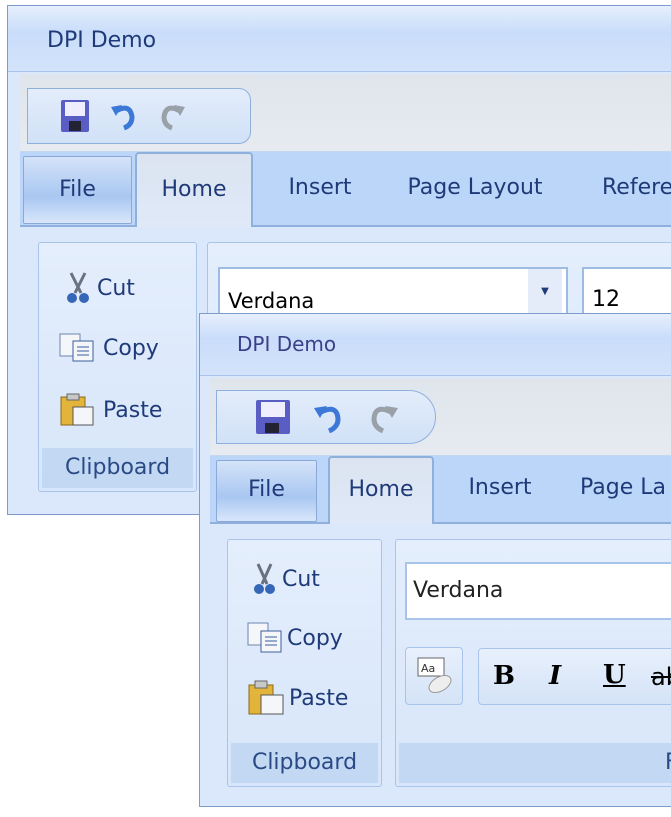 Image resolution: width=671 pixels, height=817 pixels. I want to click on underline-button: U, so click(614, 675).